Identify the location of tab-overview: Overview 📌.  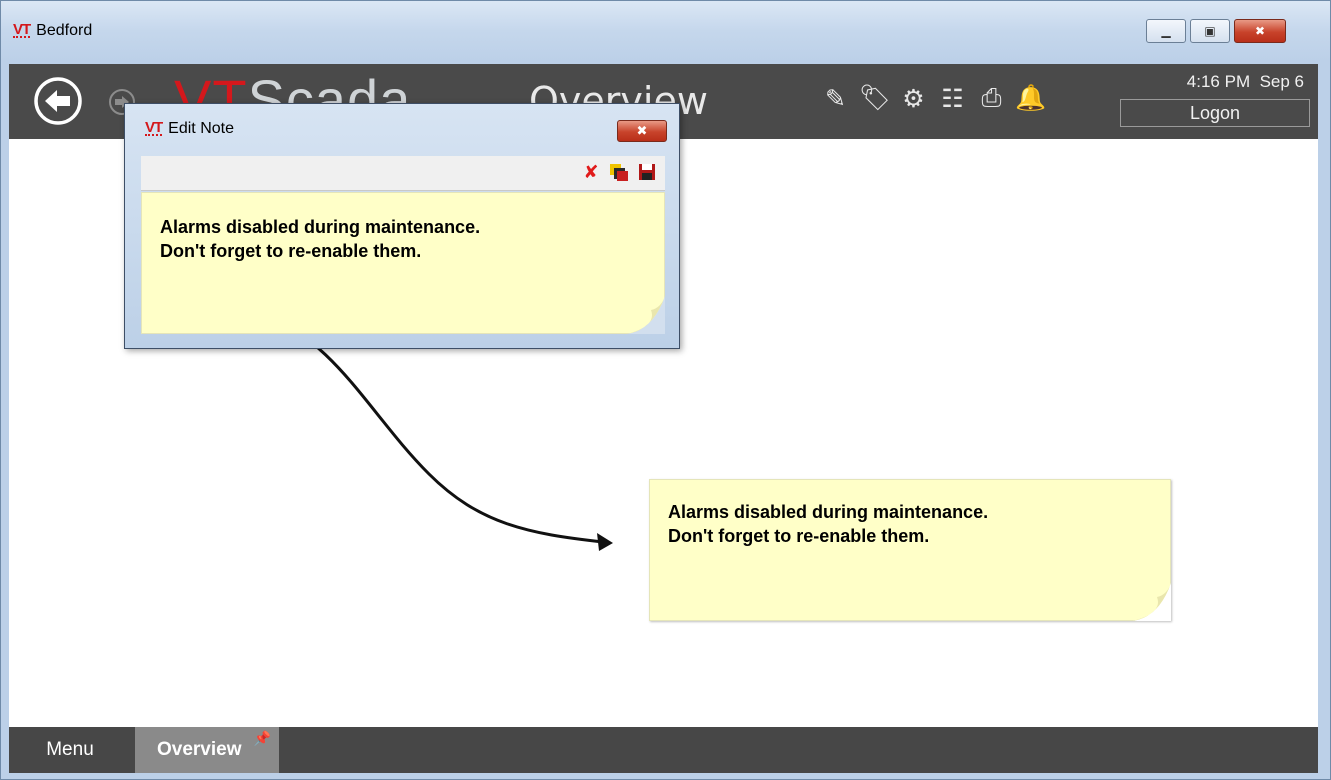
(207, 750).